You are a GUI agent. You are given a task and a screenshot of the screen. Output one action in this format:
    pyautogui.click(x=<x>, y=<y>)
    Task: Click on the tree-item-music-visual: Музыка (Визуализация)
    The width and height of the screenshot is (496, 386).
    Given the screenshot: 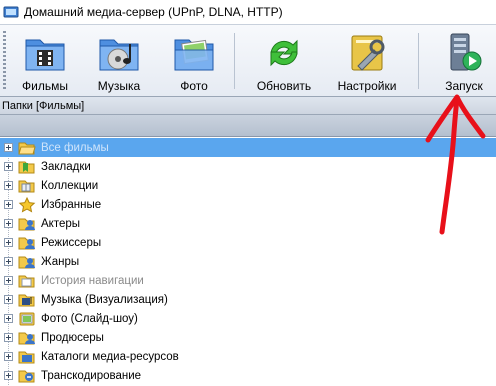 What is the action you would take?
    pyautogui.click(x=248, y=299)
    